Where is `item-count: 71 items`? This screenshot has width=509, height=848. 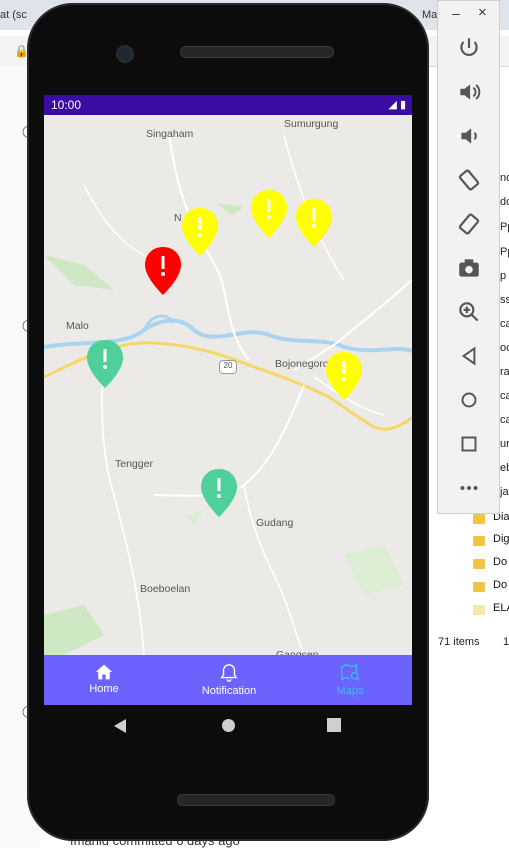 item-count: 71 items is located at coordinates (459, 642).